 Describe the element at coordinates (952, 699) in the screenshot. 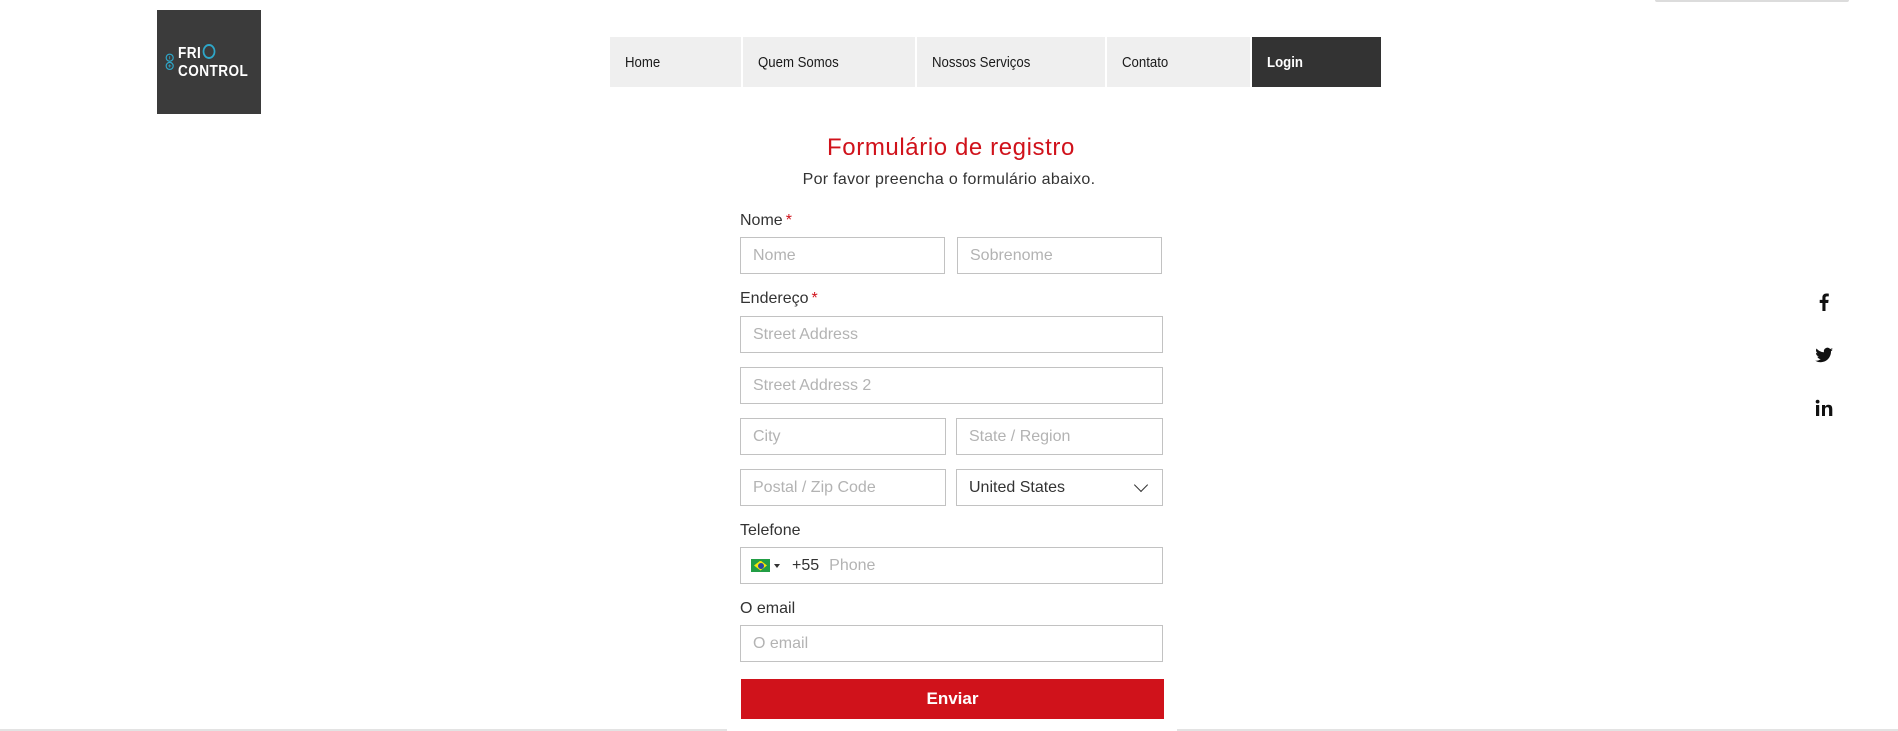

I see `submit-button: Enviar` at that location.